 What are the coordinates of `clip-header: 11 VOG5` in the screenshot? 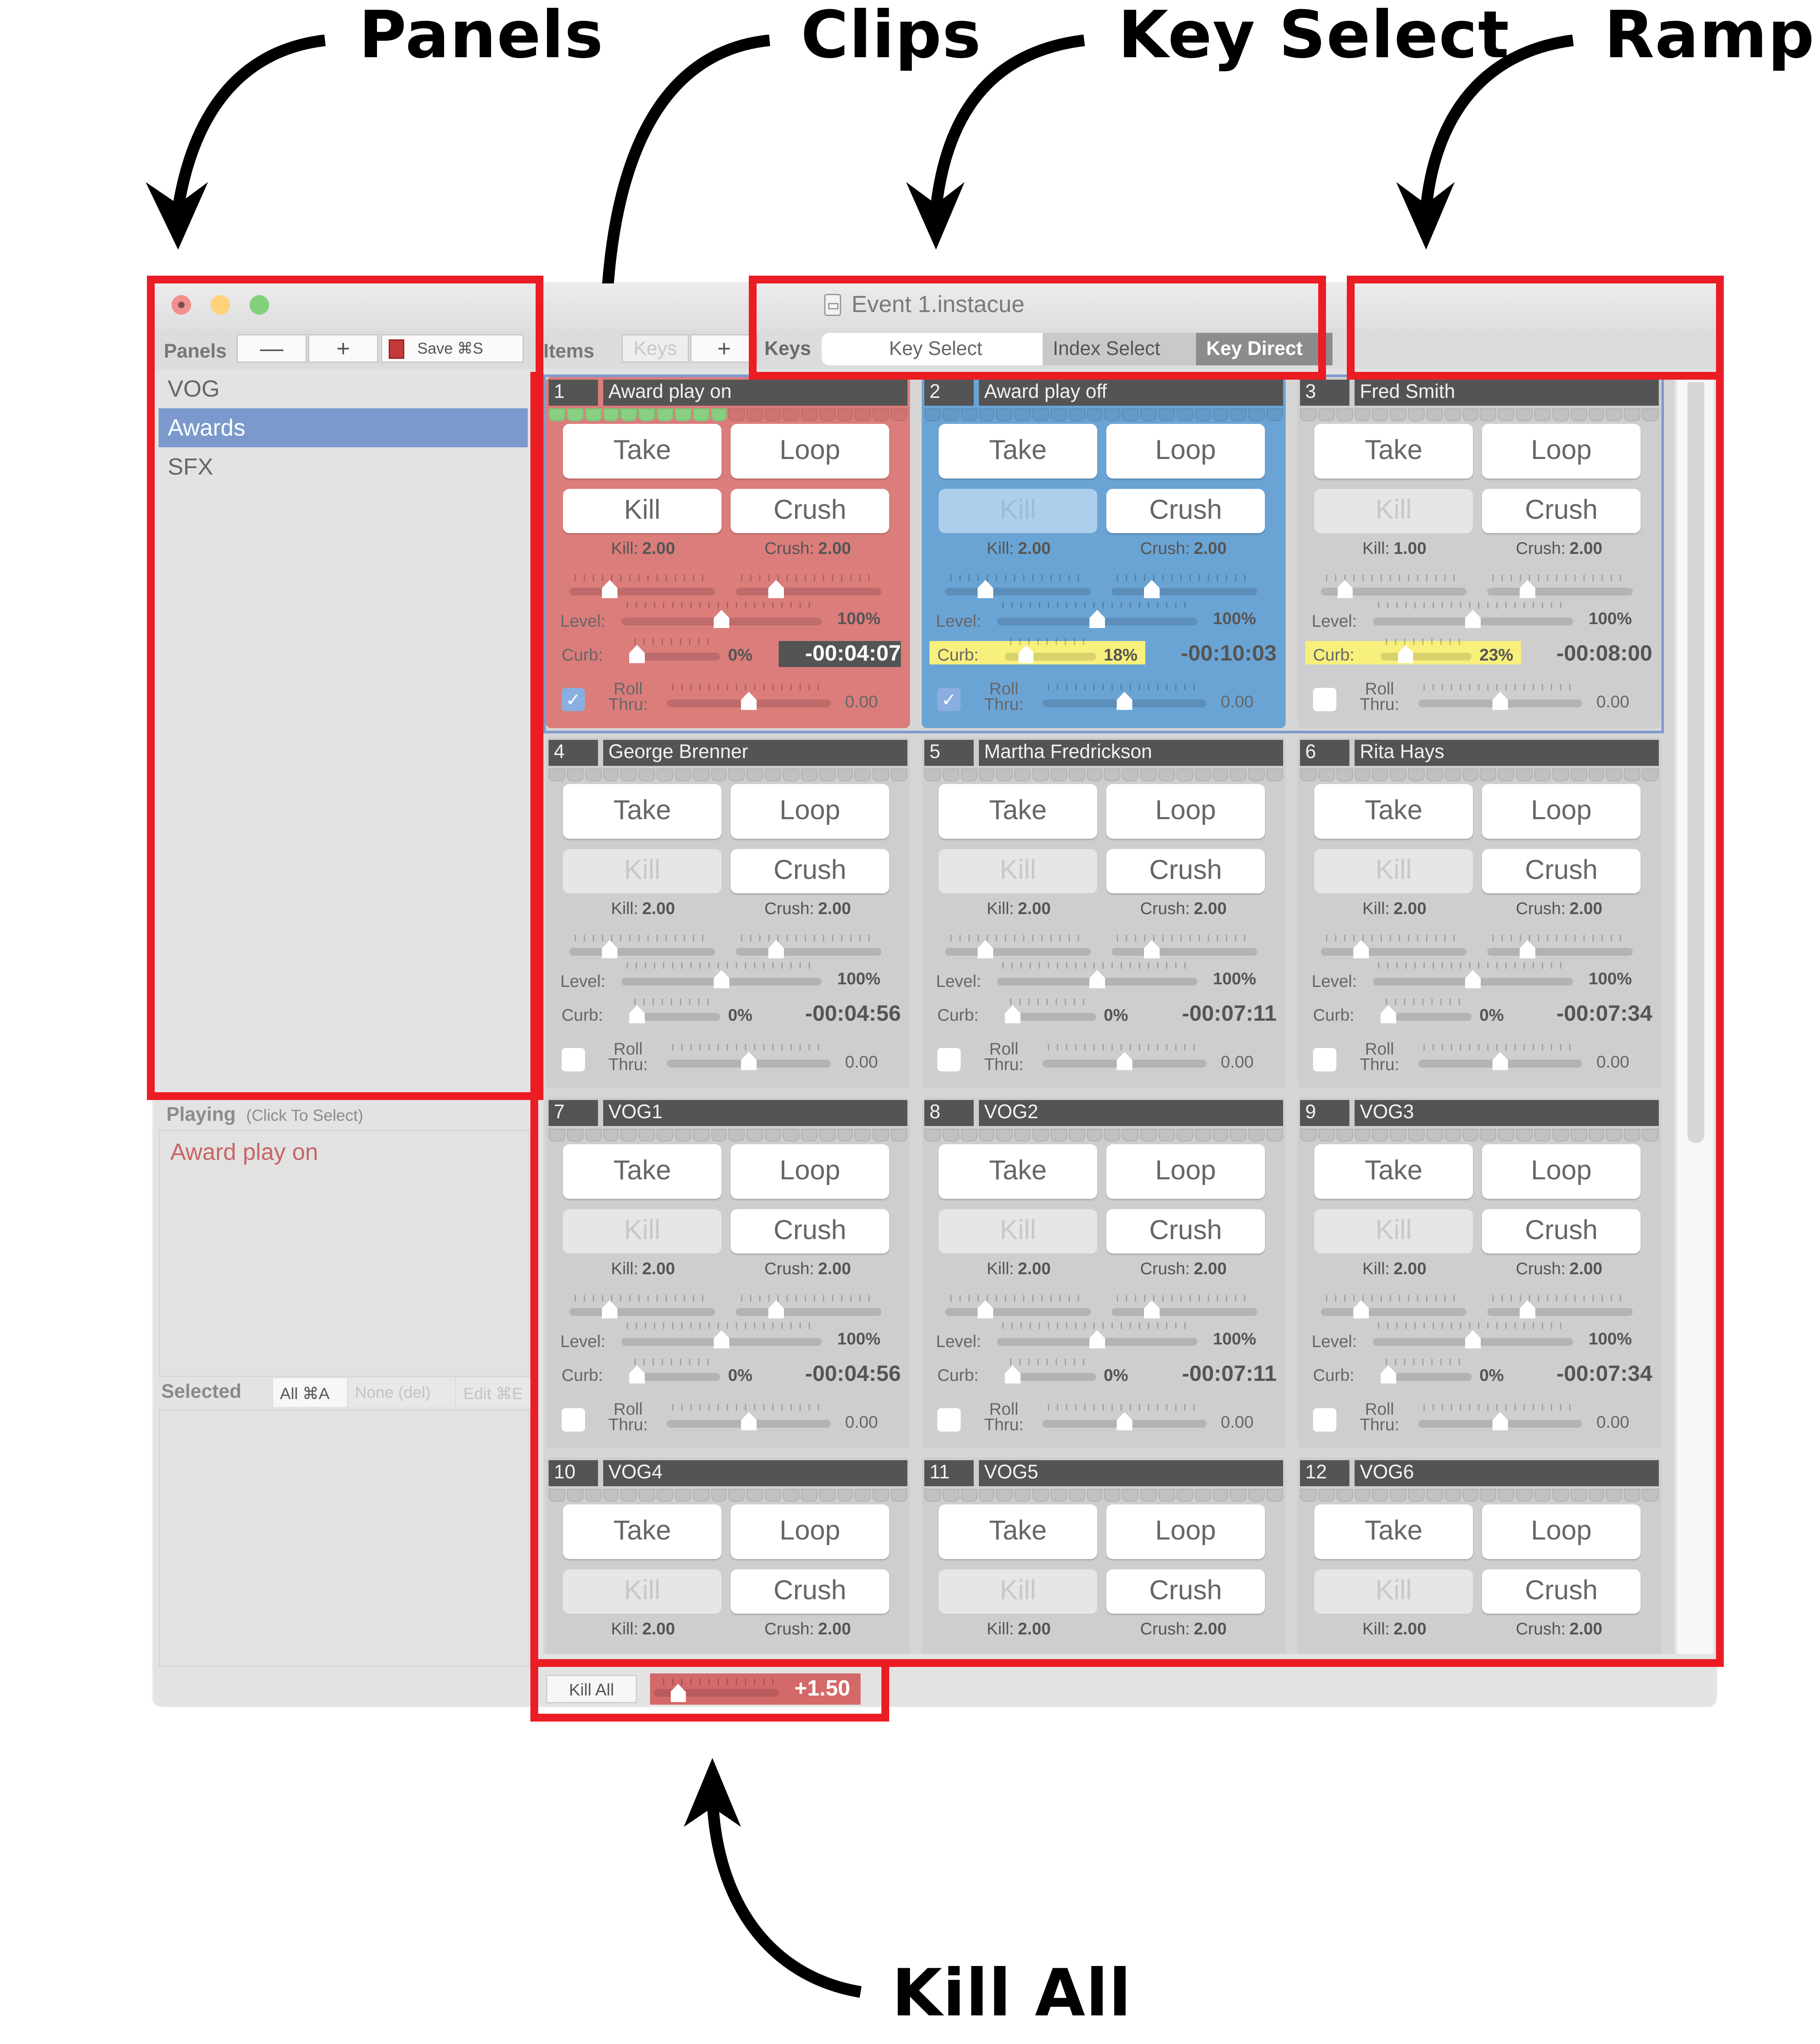 It's located at (1103, 1473).